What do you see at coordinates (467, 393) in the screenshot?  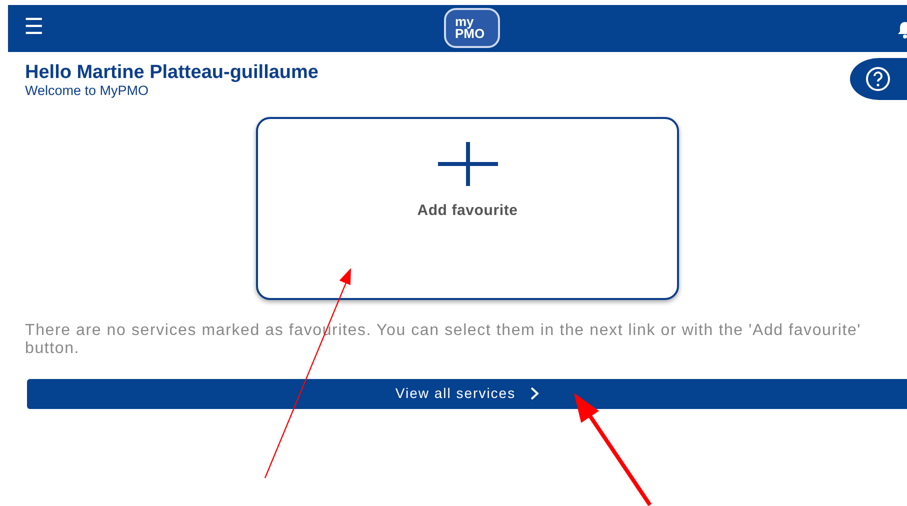 I see `view-all-services-button: View all services` at bounding box center [467, 393].